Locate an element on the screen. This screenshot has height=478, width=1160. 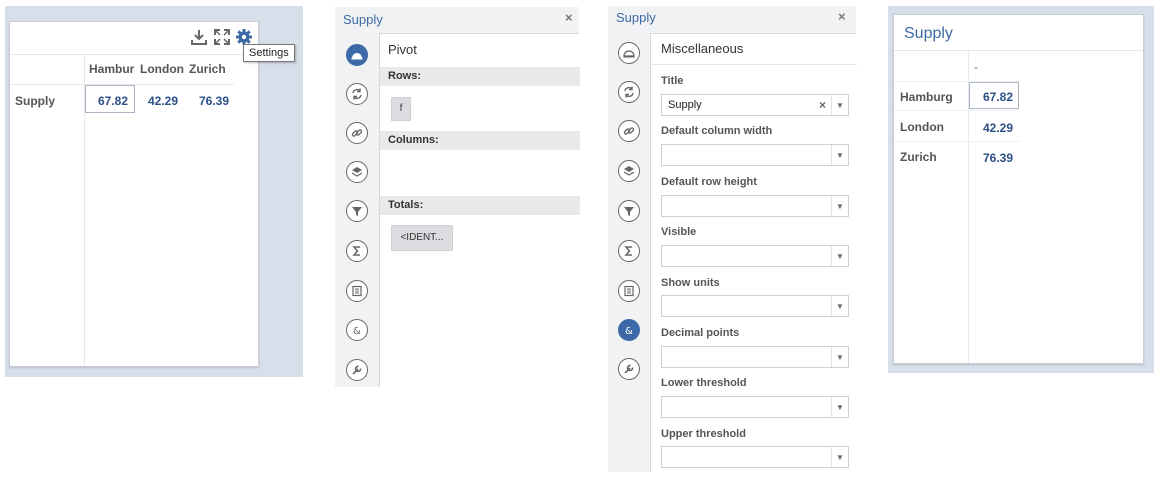
row-header-zurich: Zurich is located at coordinates (918, 157).